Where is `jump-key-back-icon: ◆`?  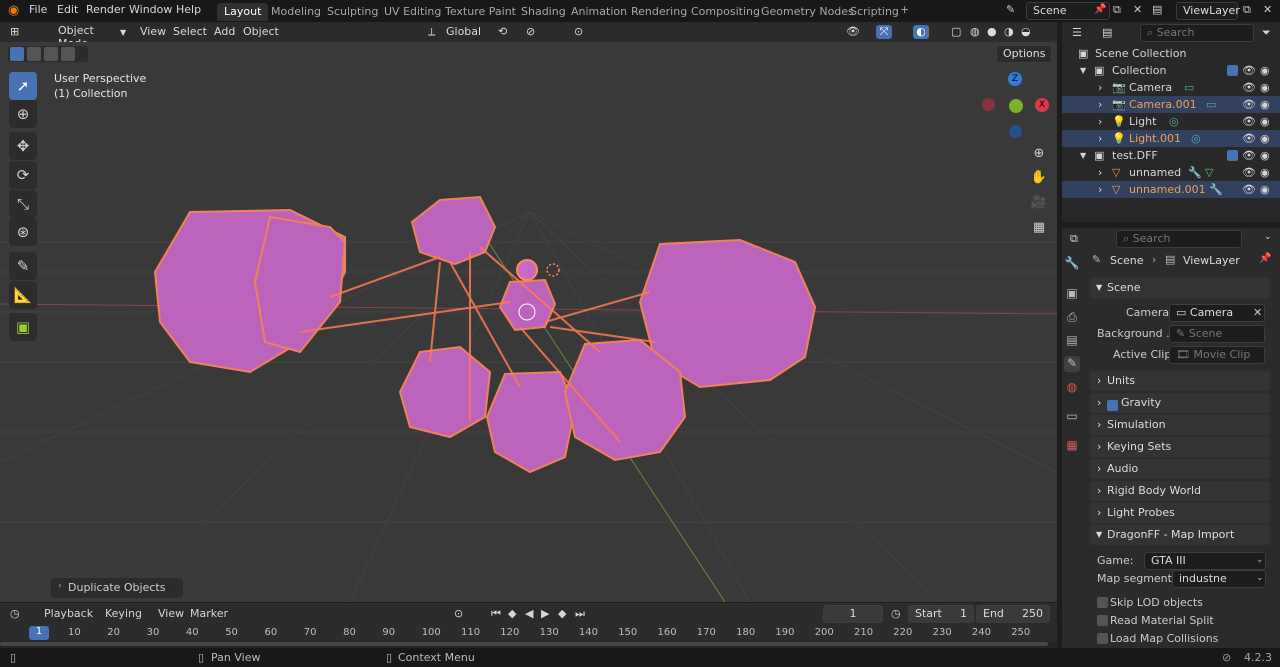
jump-key-back-icon: ◆ is located at coordinates (512, 613).